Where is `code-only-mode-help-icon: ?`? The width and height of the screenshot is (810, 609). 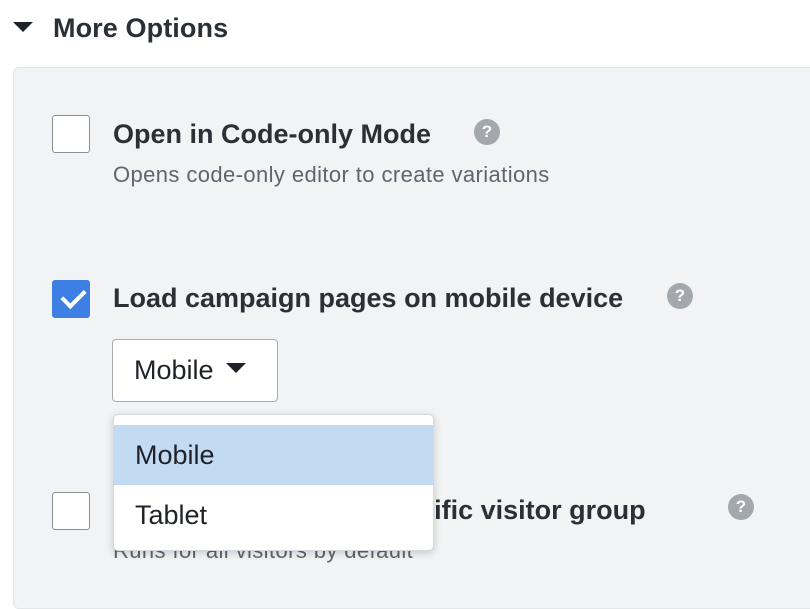
code-only-mode-help-icon: ? is located at coordinates (487, 132).